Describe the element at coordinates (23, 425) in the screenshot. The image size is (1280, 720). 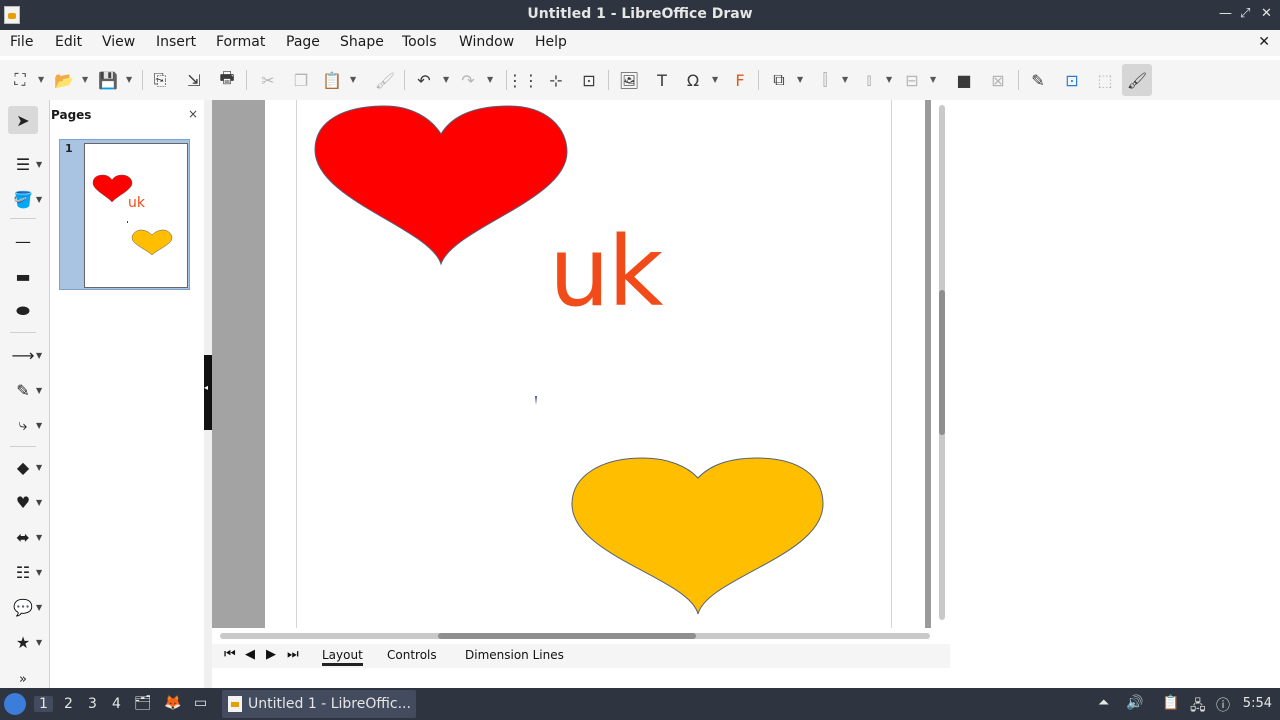
I see `connector-tool-icon: ⤷` at that location.